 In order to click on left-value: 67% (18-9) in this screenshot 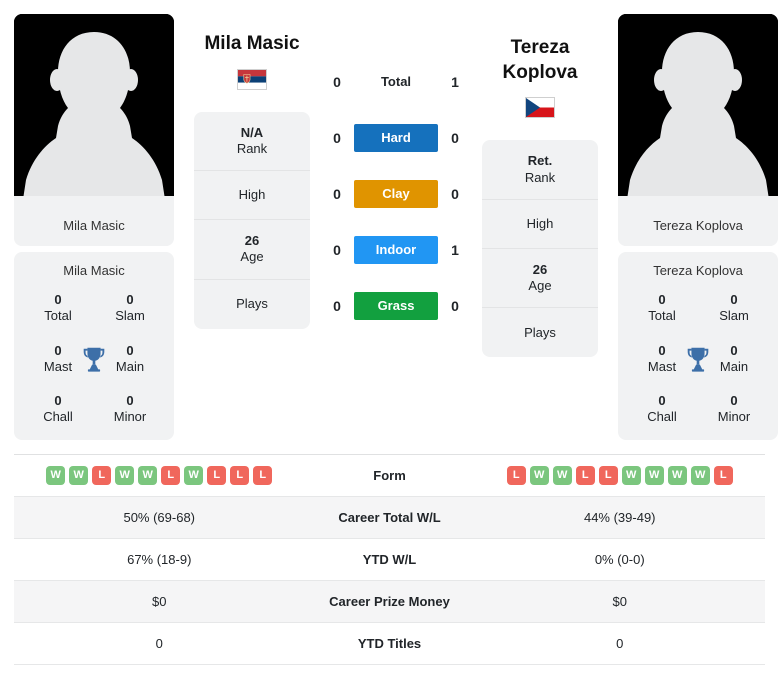, I will do `click(159, 559)`.